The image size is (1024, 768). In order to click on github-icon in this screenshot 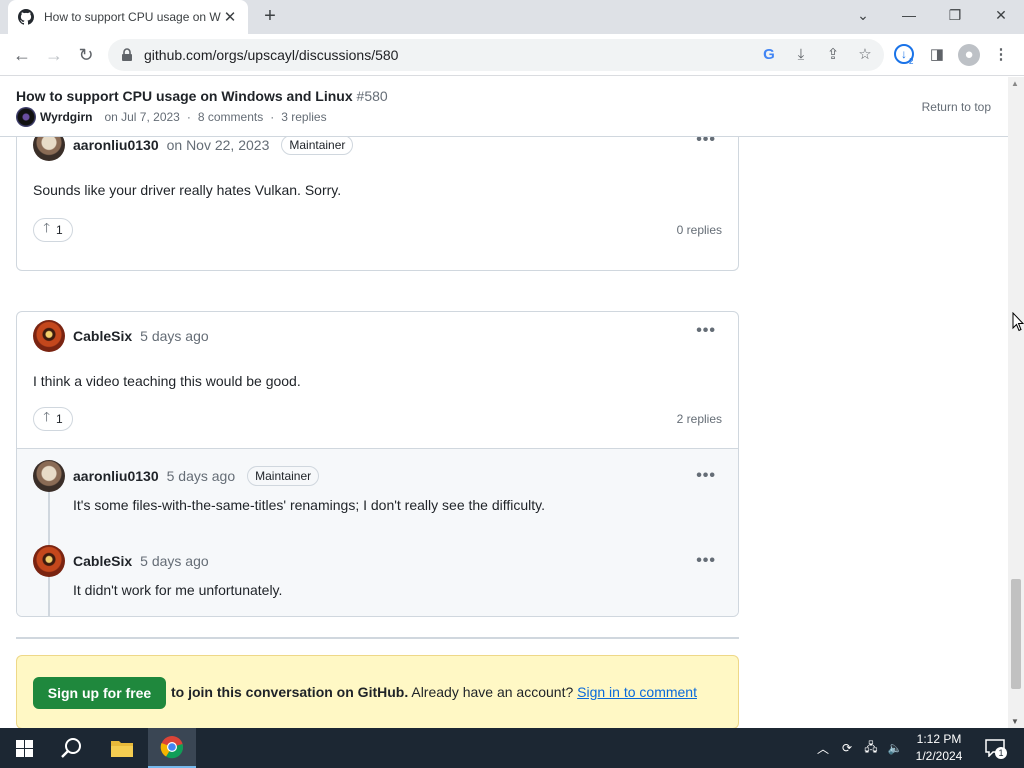, I will do `click(26, 17)`.